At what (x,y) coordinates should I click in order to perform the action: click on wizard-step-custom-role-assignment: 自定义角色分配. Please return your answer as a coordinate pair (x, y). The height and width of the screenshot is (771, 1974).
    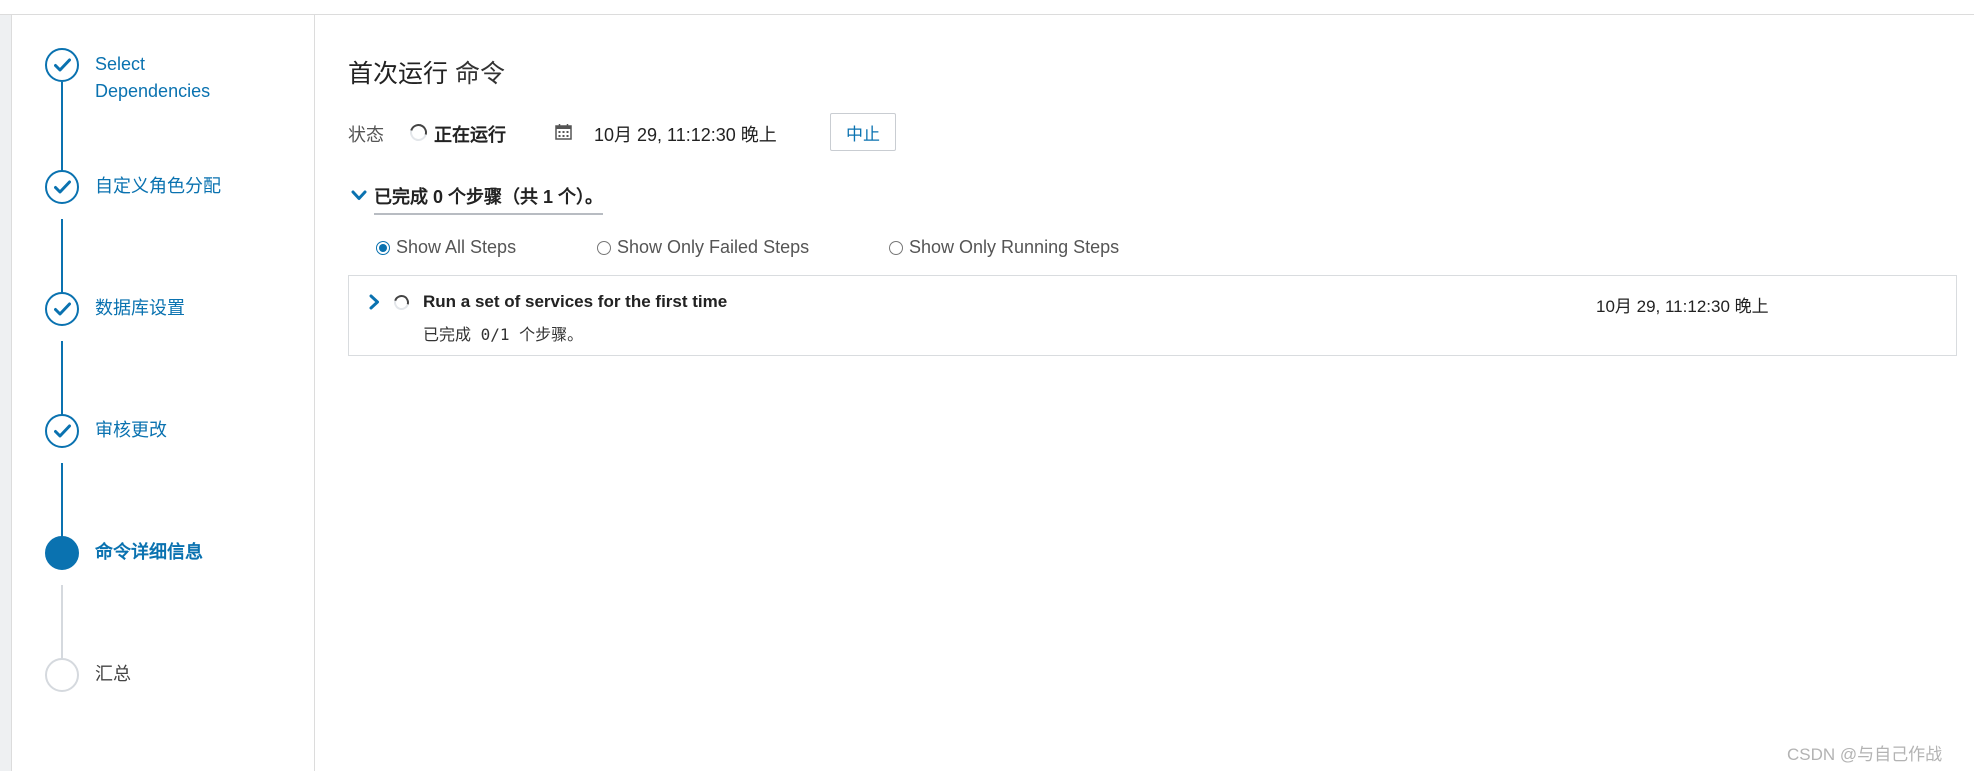
    Looking at the image, I should click on (162, 190).